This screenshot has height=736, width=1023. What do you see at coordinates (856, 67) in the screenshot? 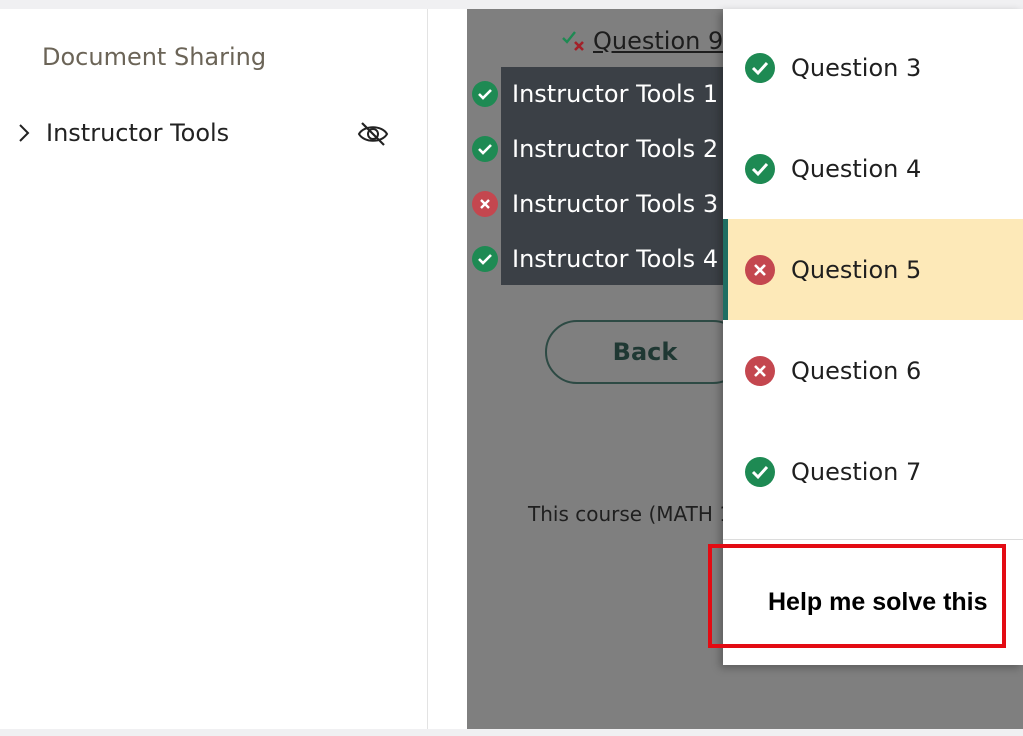
I see `question-label: Question 3` at bounding box center [856, 67].